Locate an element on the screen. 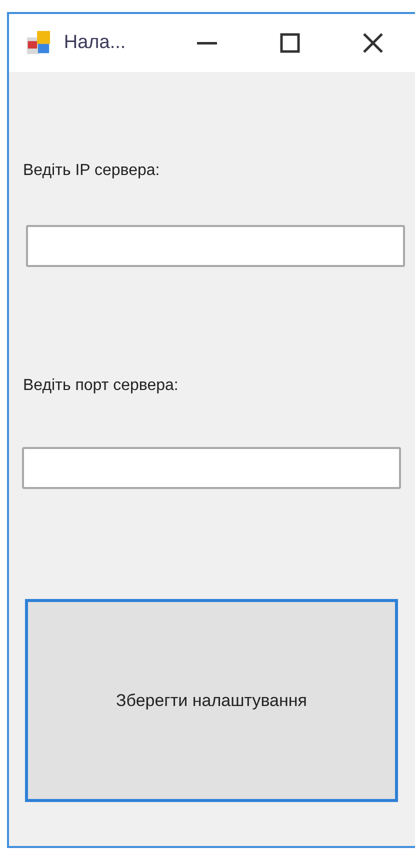 The image size is (417, 860). field-label: Ведіть порт сервера: is located at coordinates (101, 386).